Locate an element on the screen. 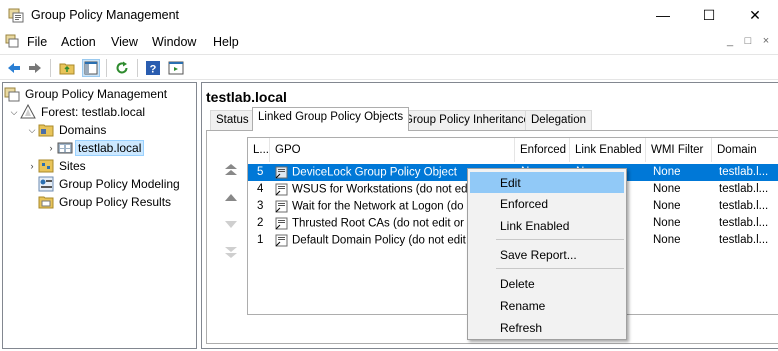  menu-help: Help is located at coordinates (226, 42).